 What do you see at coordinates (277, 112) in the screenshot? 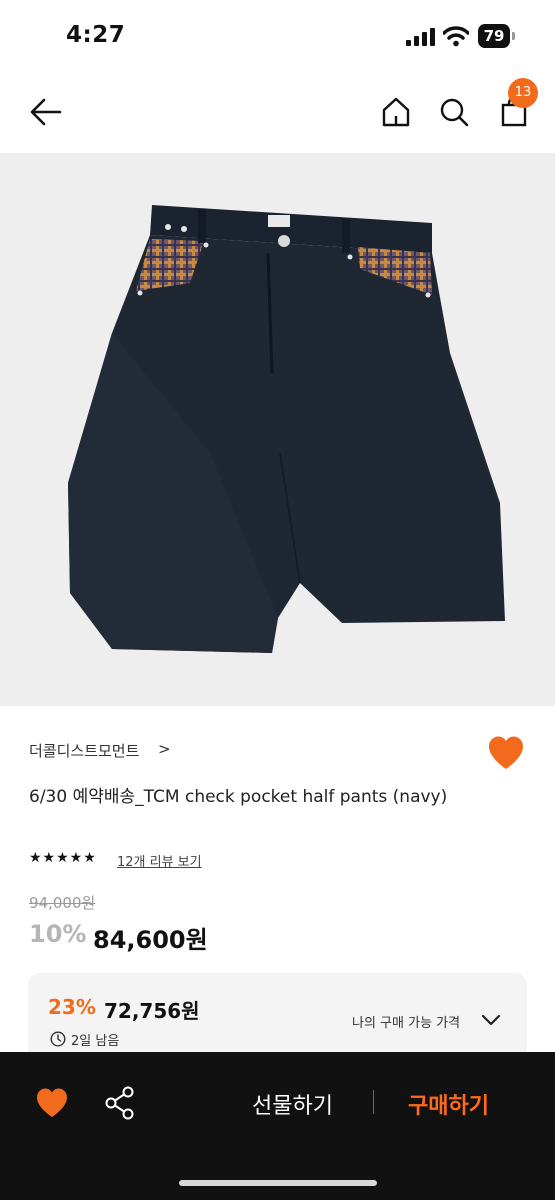
I see `top-nav` at bounding box center [277, 112].